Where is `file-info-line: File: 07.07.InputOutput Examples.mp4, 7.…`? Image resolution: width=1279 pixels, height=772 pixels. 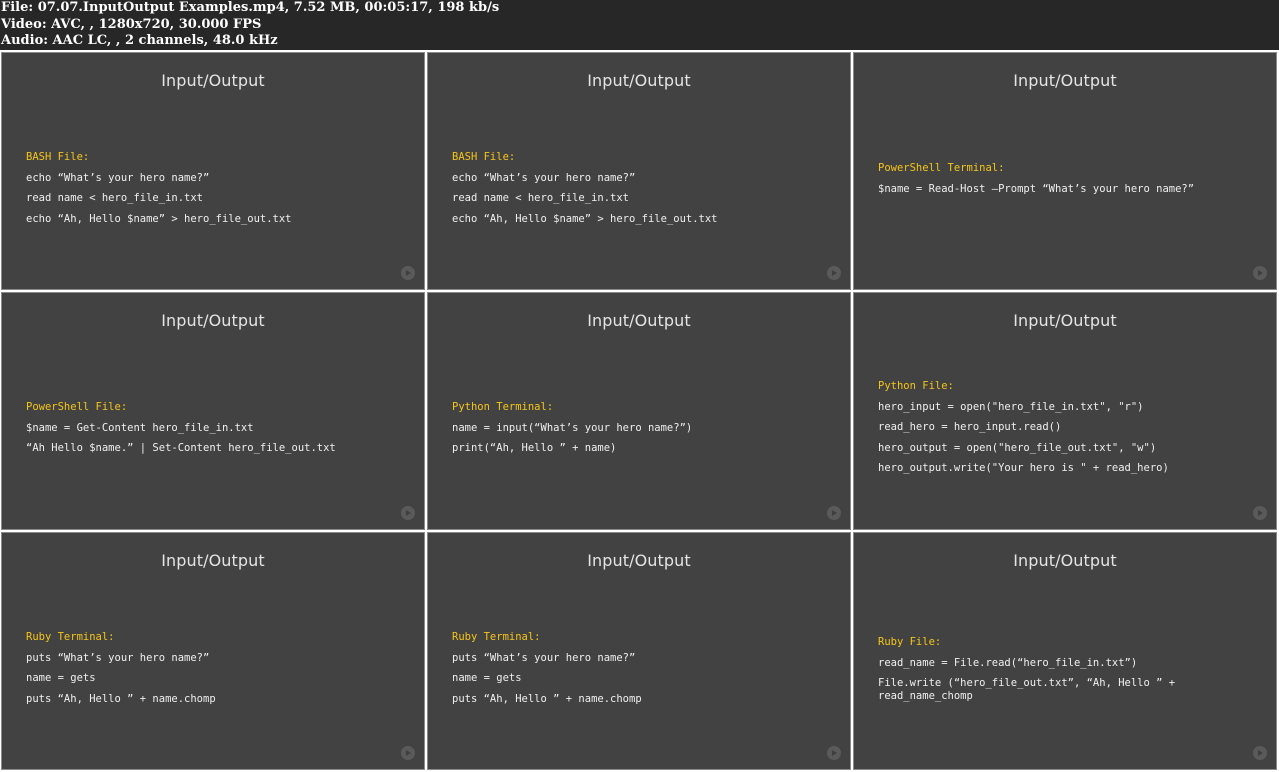 file-info-line: File: 07.07.InputOutput Examples.mp4, 7.… is located at coordinates (250, 7).